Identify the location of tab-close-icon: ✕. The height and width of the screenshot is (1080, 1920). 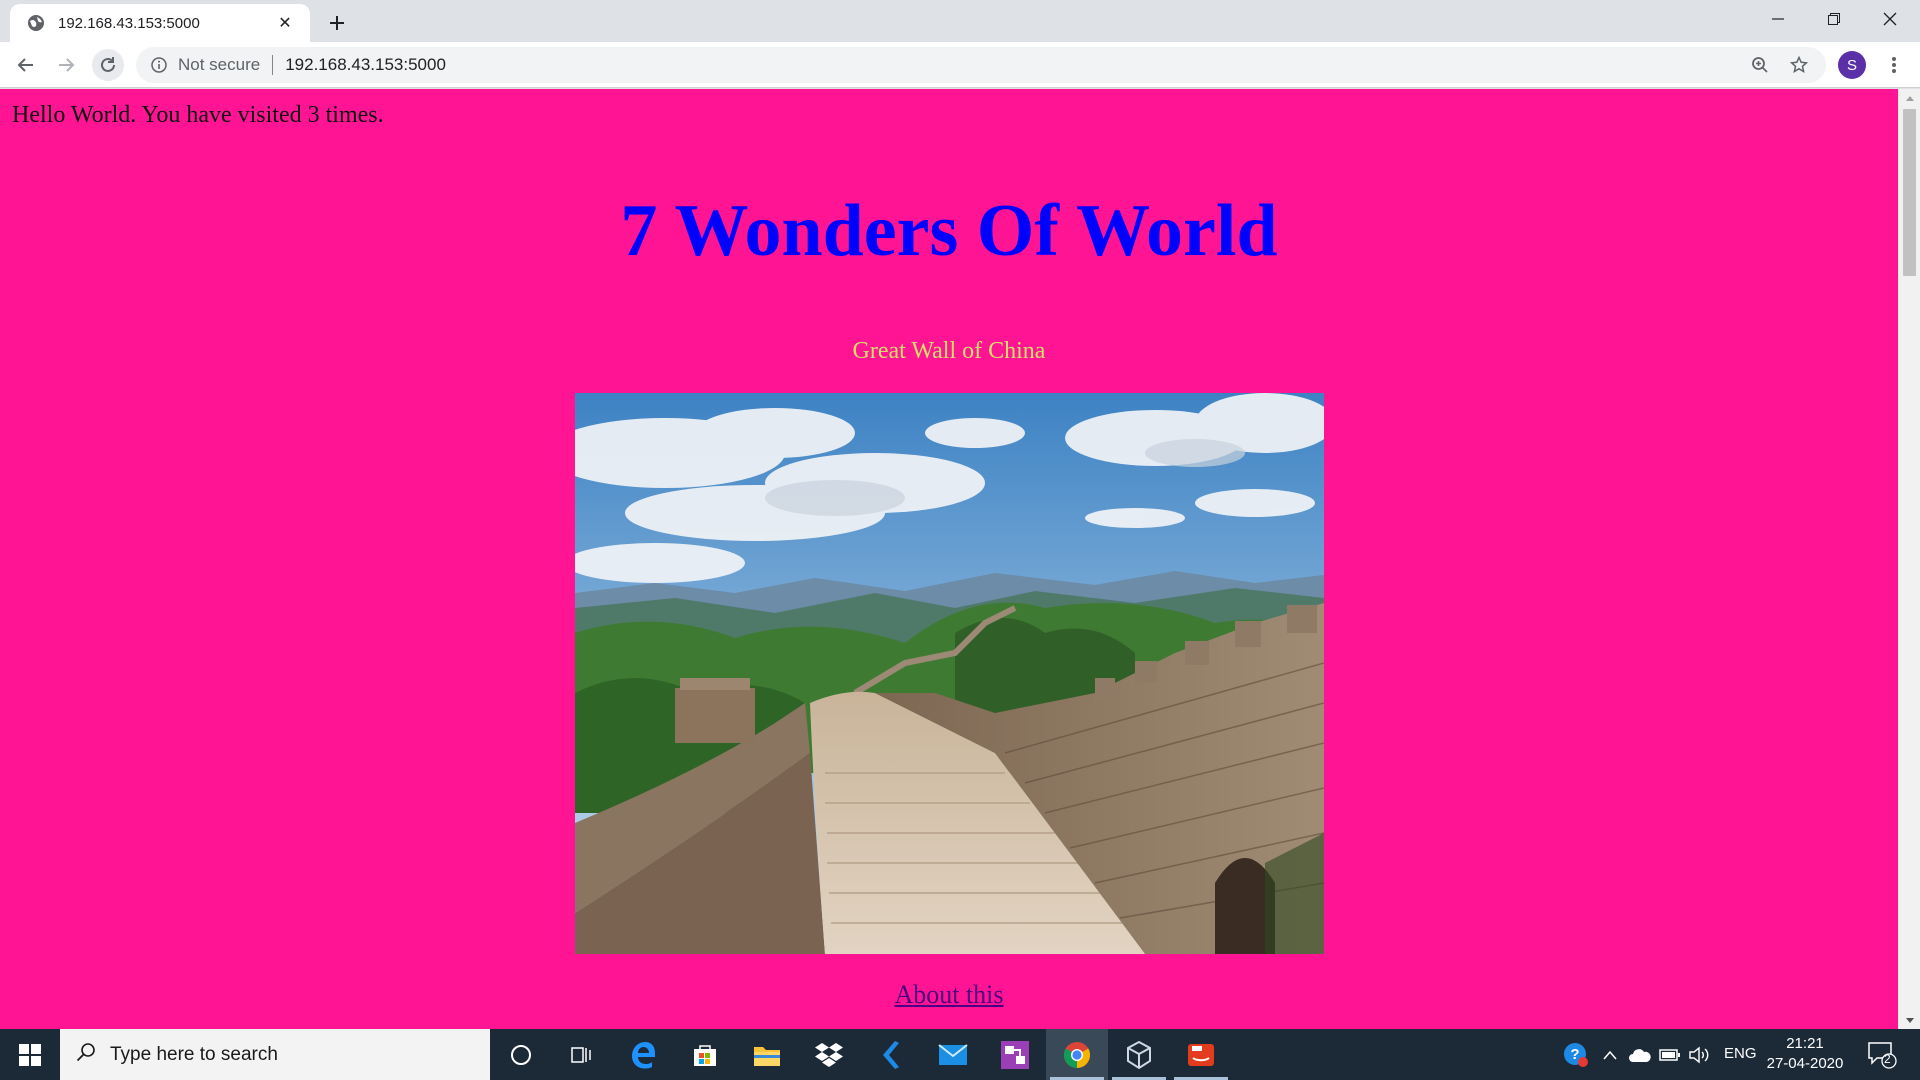
(285, 23).